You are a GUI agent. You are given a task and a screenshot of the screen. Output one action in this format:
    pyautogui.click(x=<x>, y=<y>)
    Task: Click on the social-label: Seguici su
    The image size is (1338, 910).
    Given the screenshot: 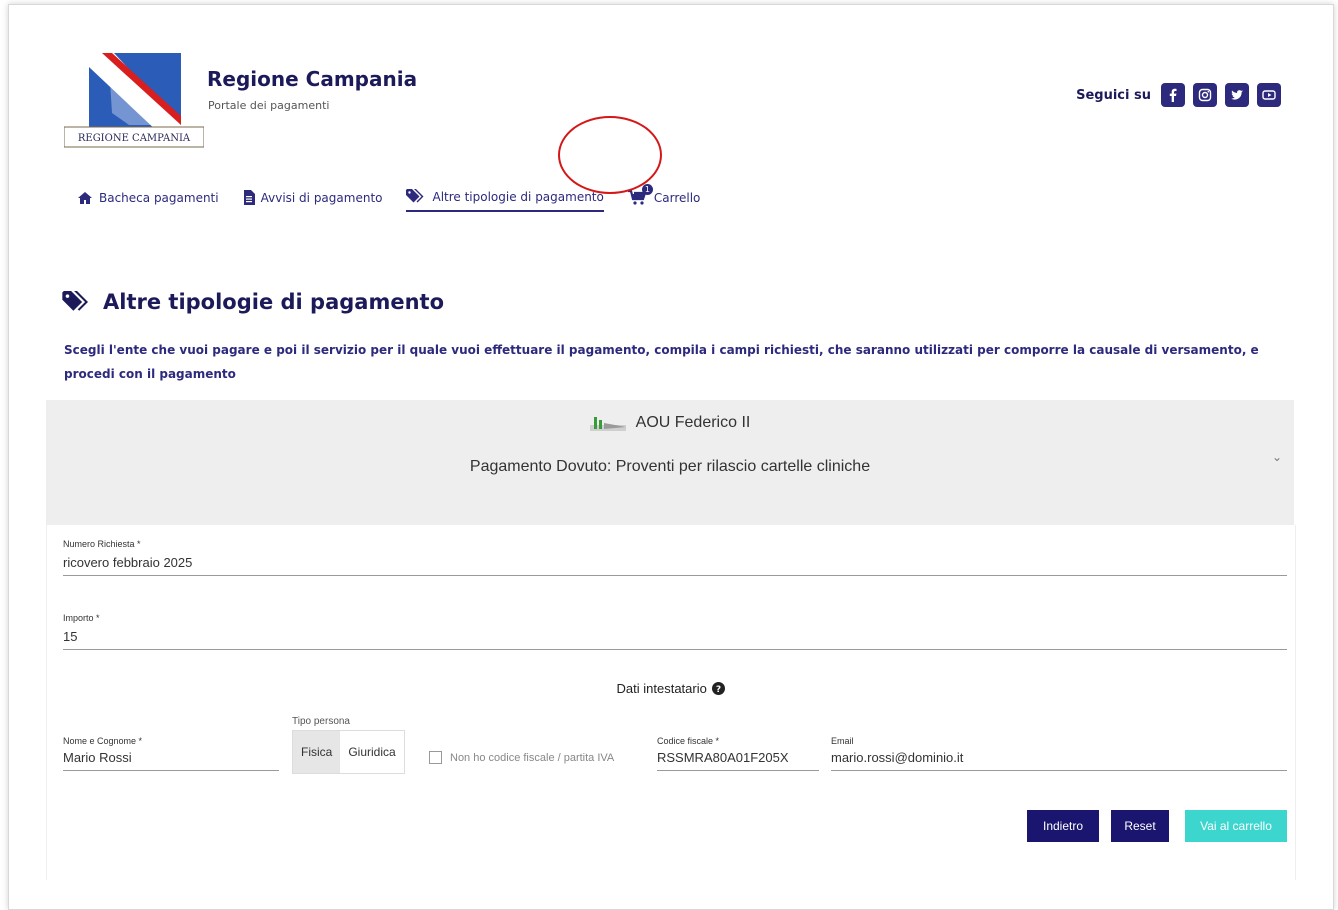 What is the action you would take?
    pyautogui.click(x=1113, y=95)
    